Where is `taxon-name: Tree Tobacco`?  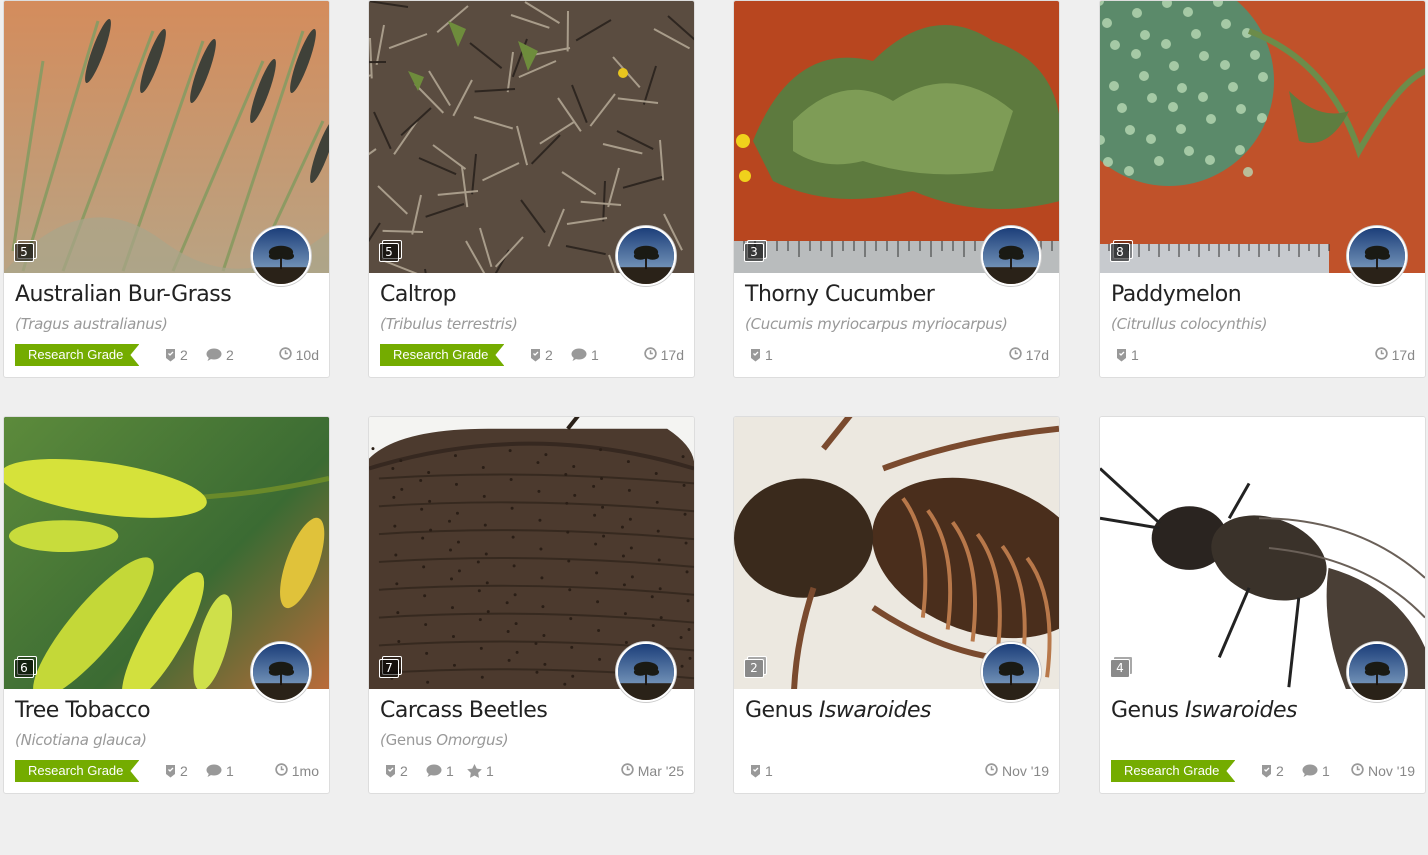 taxon-name: Tree Tobacco is located at coordinates (83, 710).